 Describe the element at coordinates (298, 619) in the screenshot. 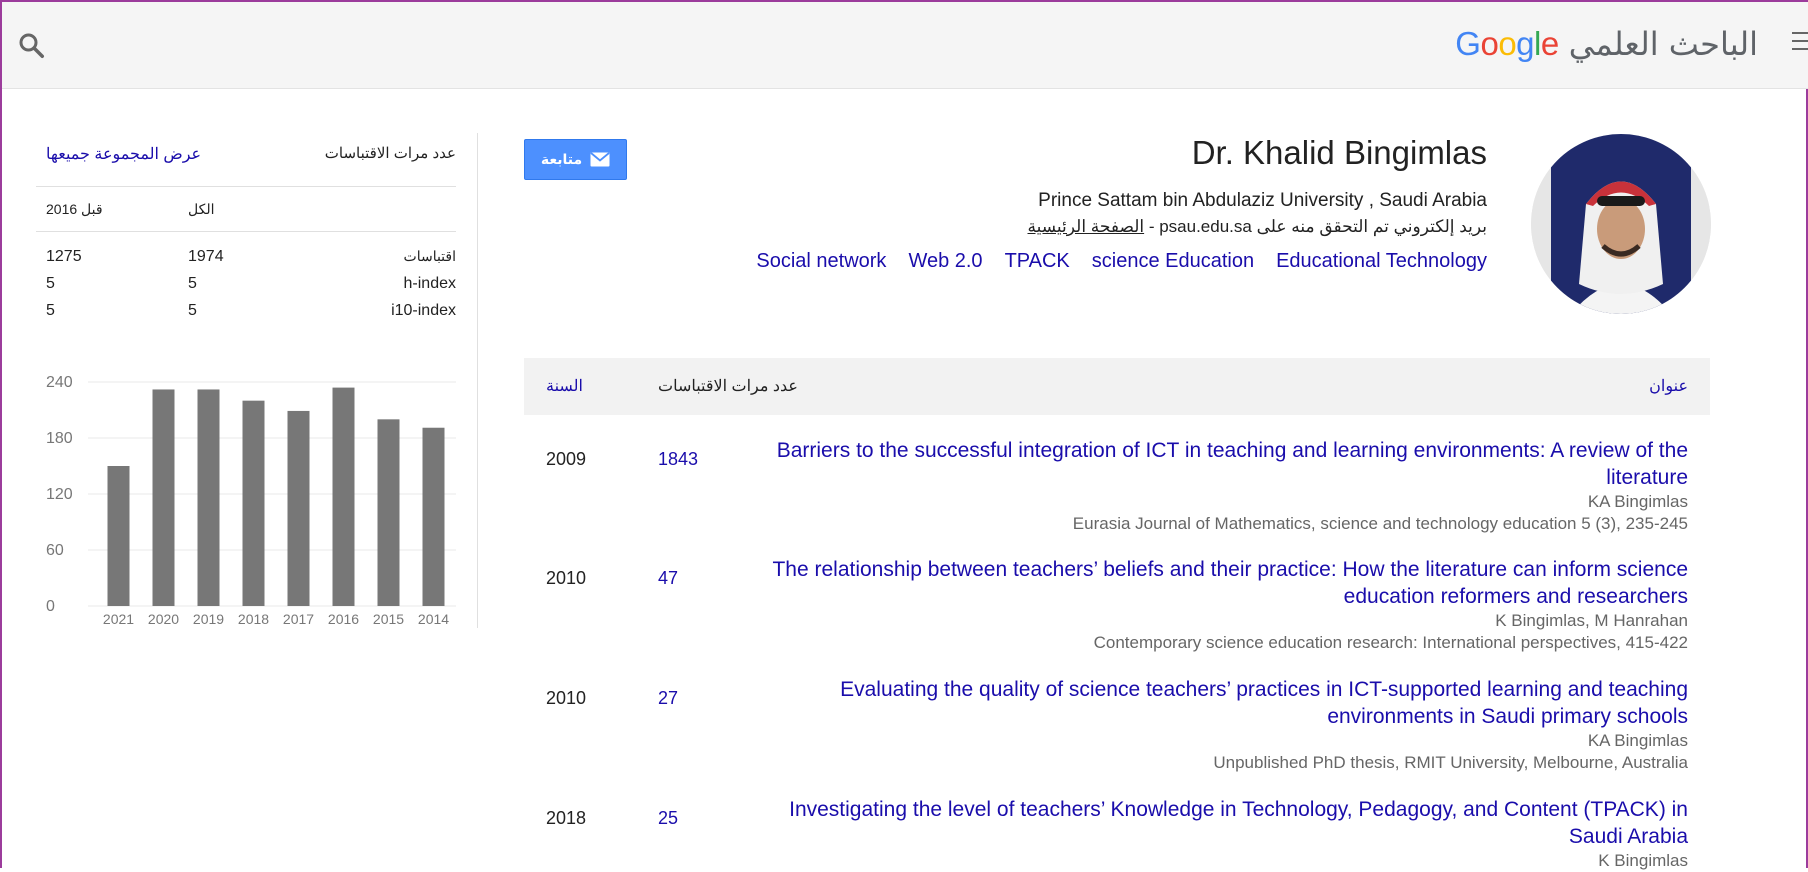

I see `x-tick-label: 2017` at that location.